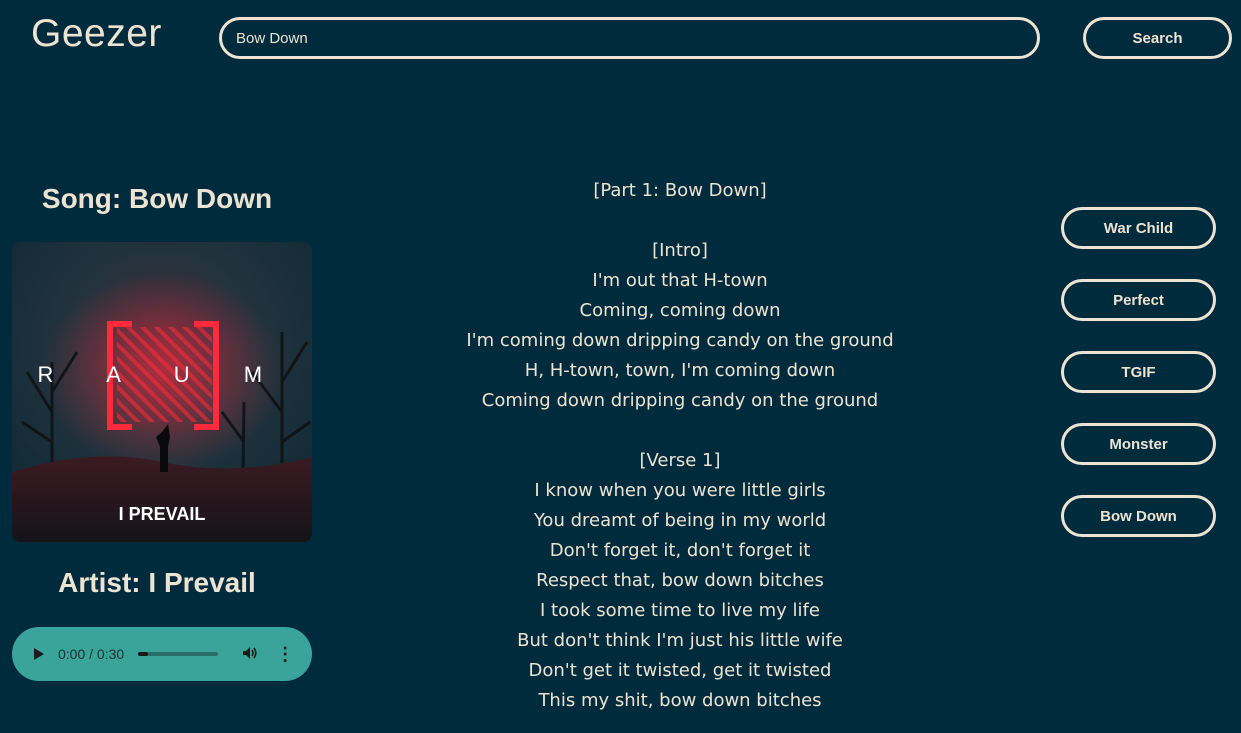 The width and height of the screenshot is (1241, 733). Describe the element at coordinates (91, 654) in the screenshot. I see `player-time: 0:00 / 0:30` at that location.